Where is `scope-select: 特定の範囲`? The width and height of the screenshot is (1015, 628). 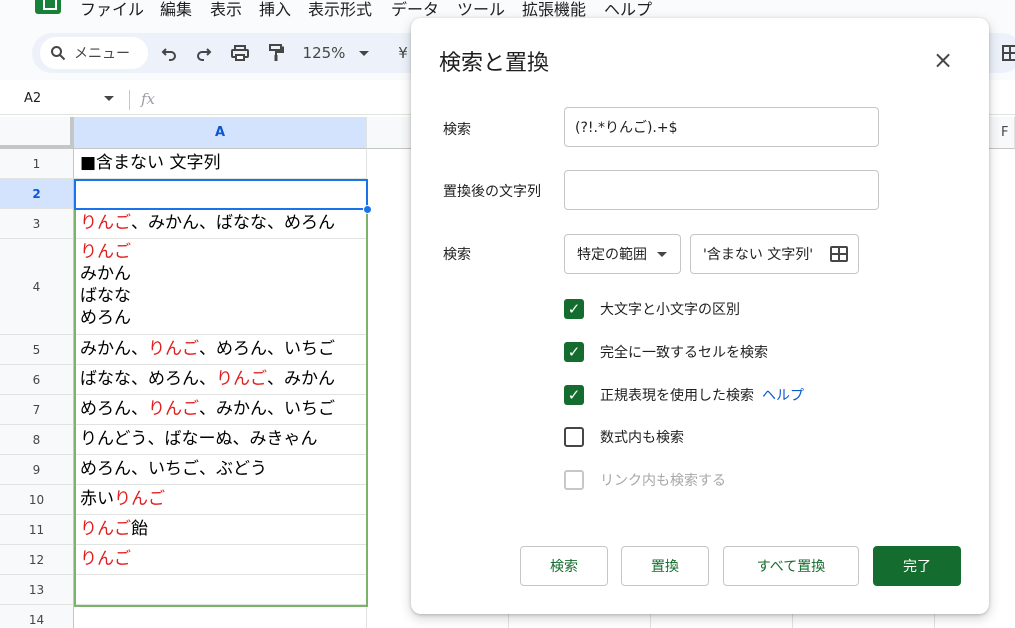
scope-select: 特定の範囲 is located at coordinates (622, 254).